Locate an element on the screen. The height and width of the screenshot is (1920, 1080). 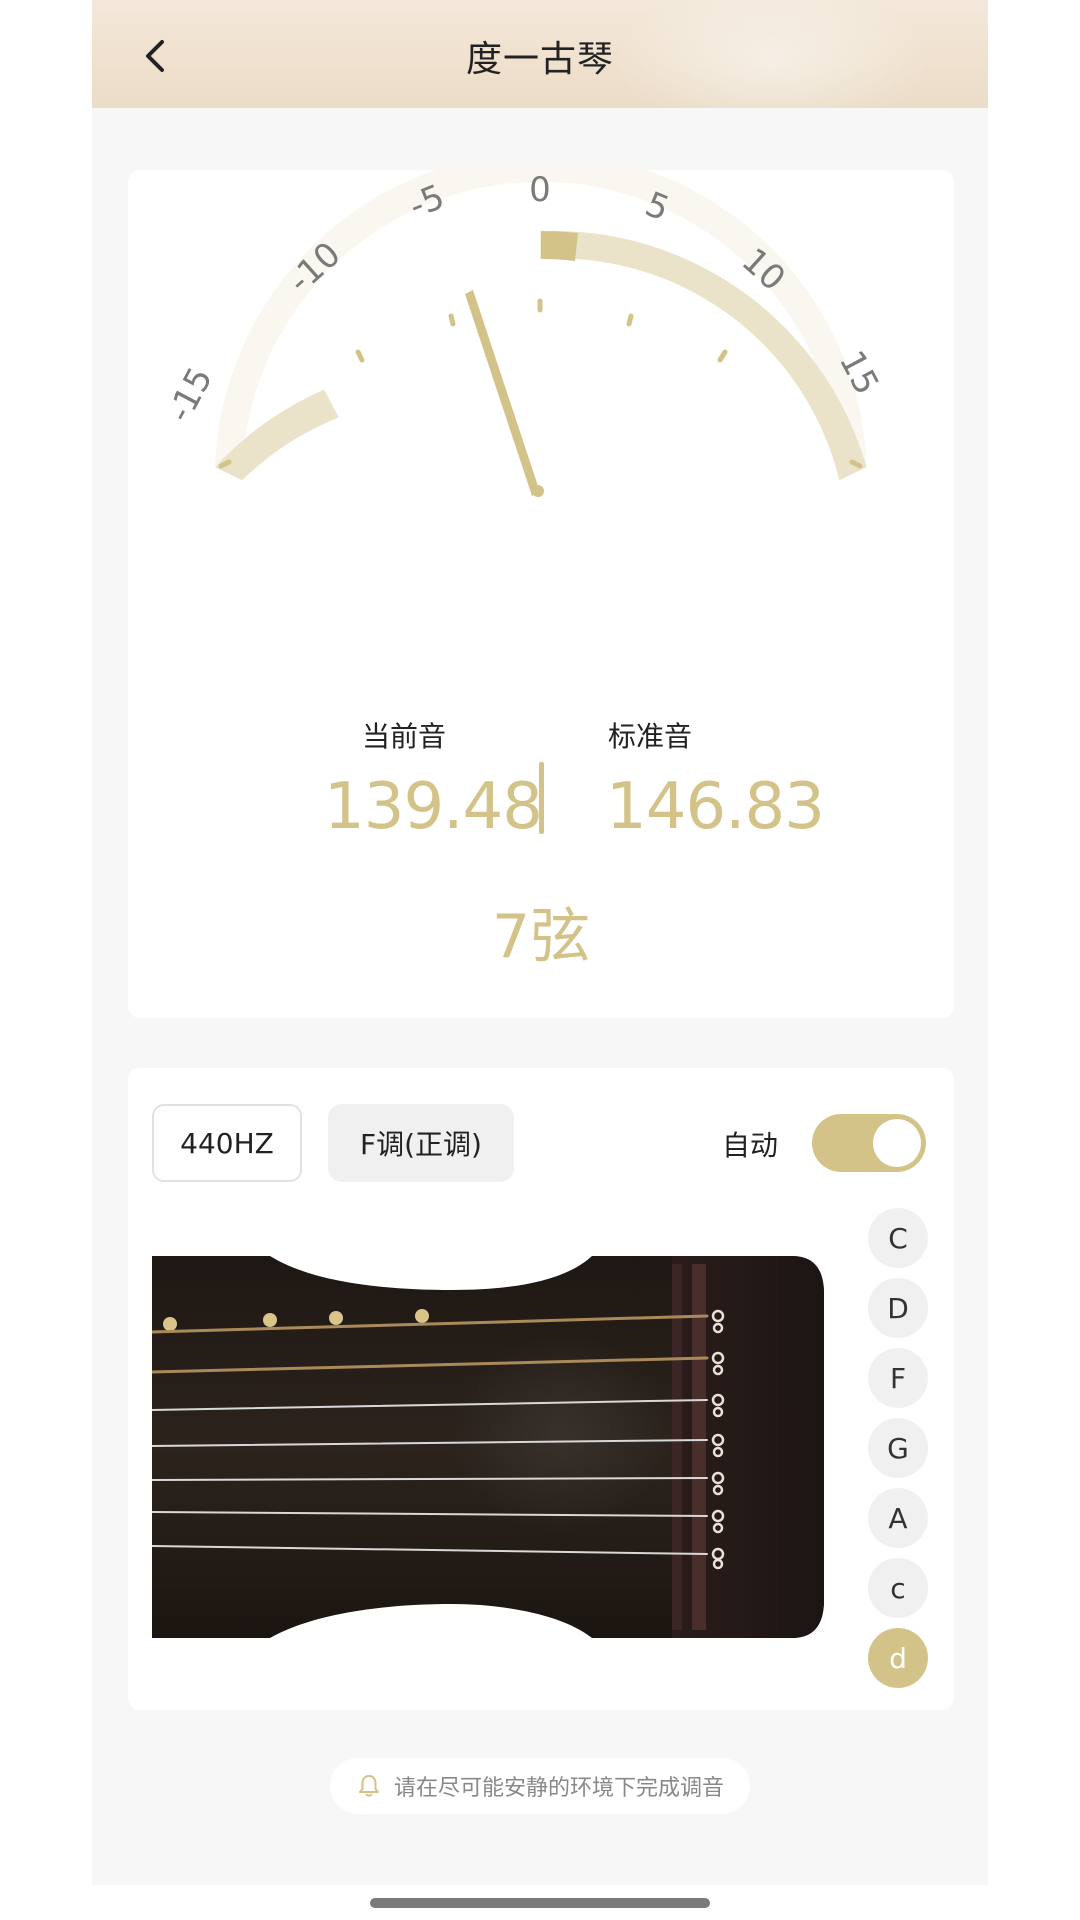
standard-pitch-value: 146.83 is located at coordinates (715, 807).